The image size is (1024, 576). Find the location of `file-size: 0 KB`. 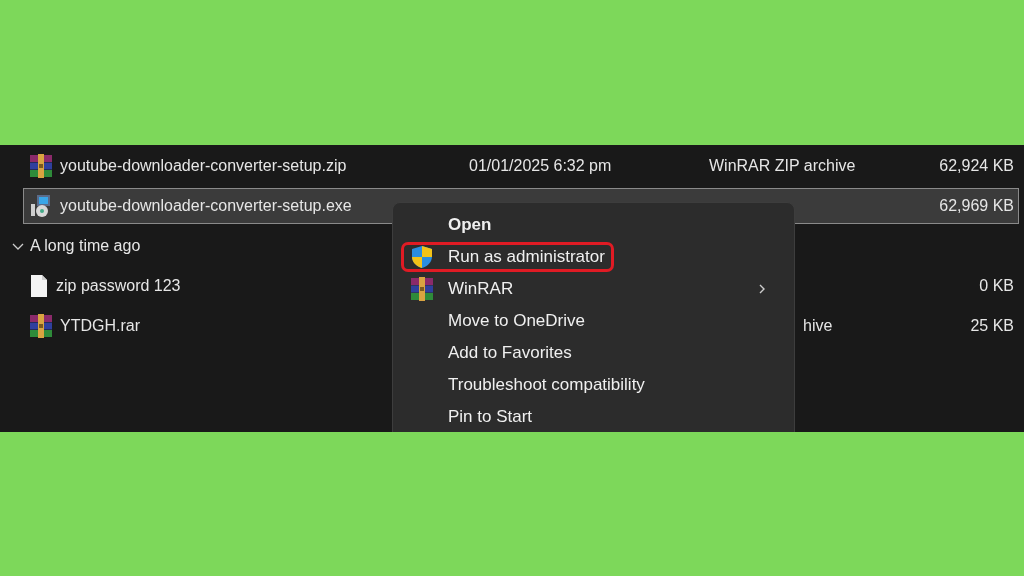

file-size: 0 KB is located at coordinates (997, 286).